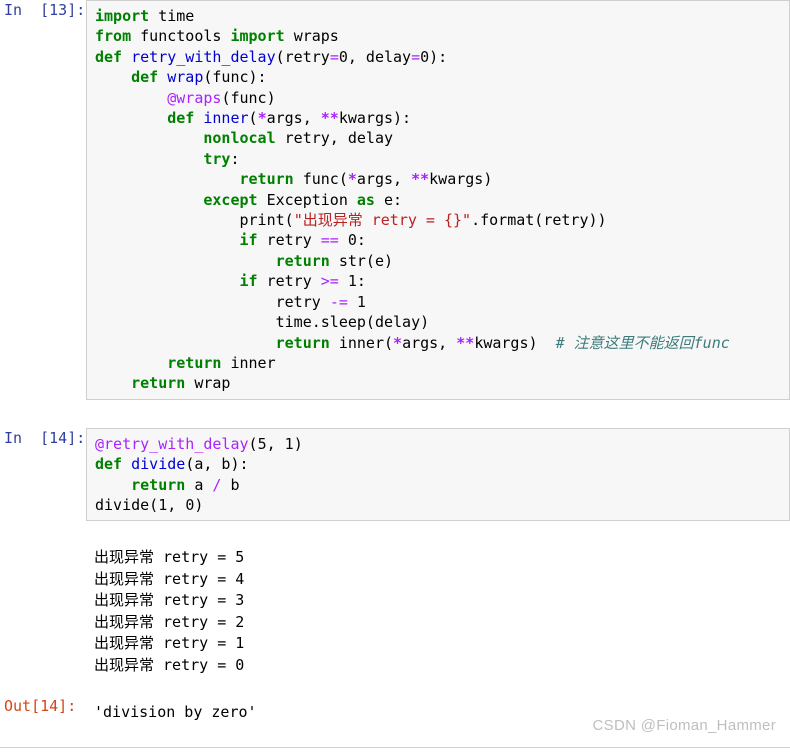  I want to click on output-prompt-14: Out[14]:, so click(40, 706).